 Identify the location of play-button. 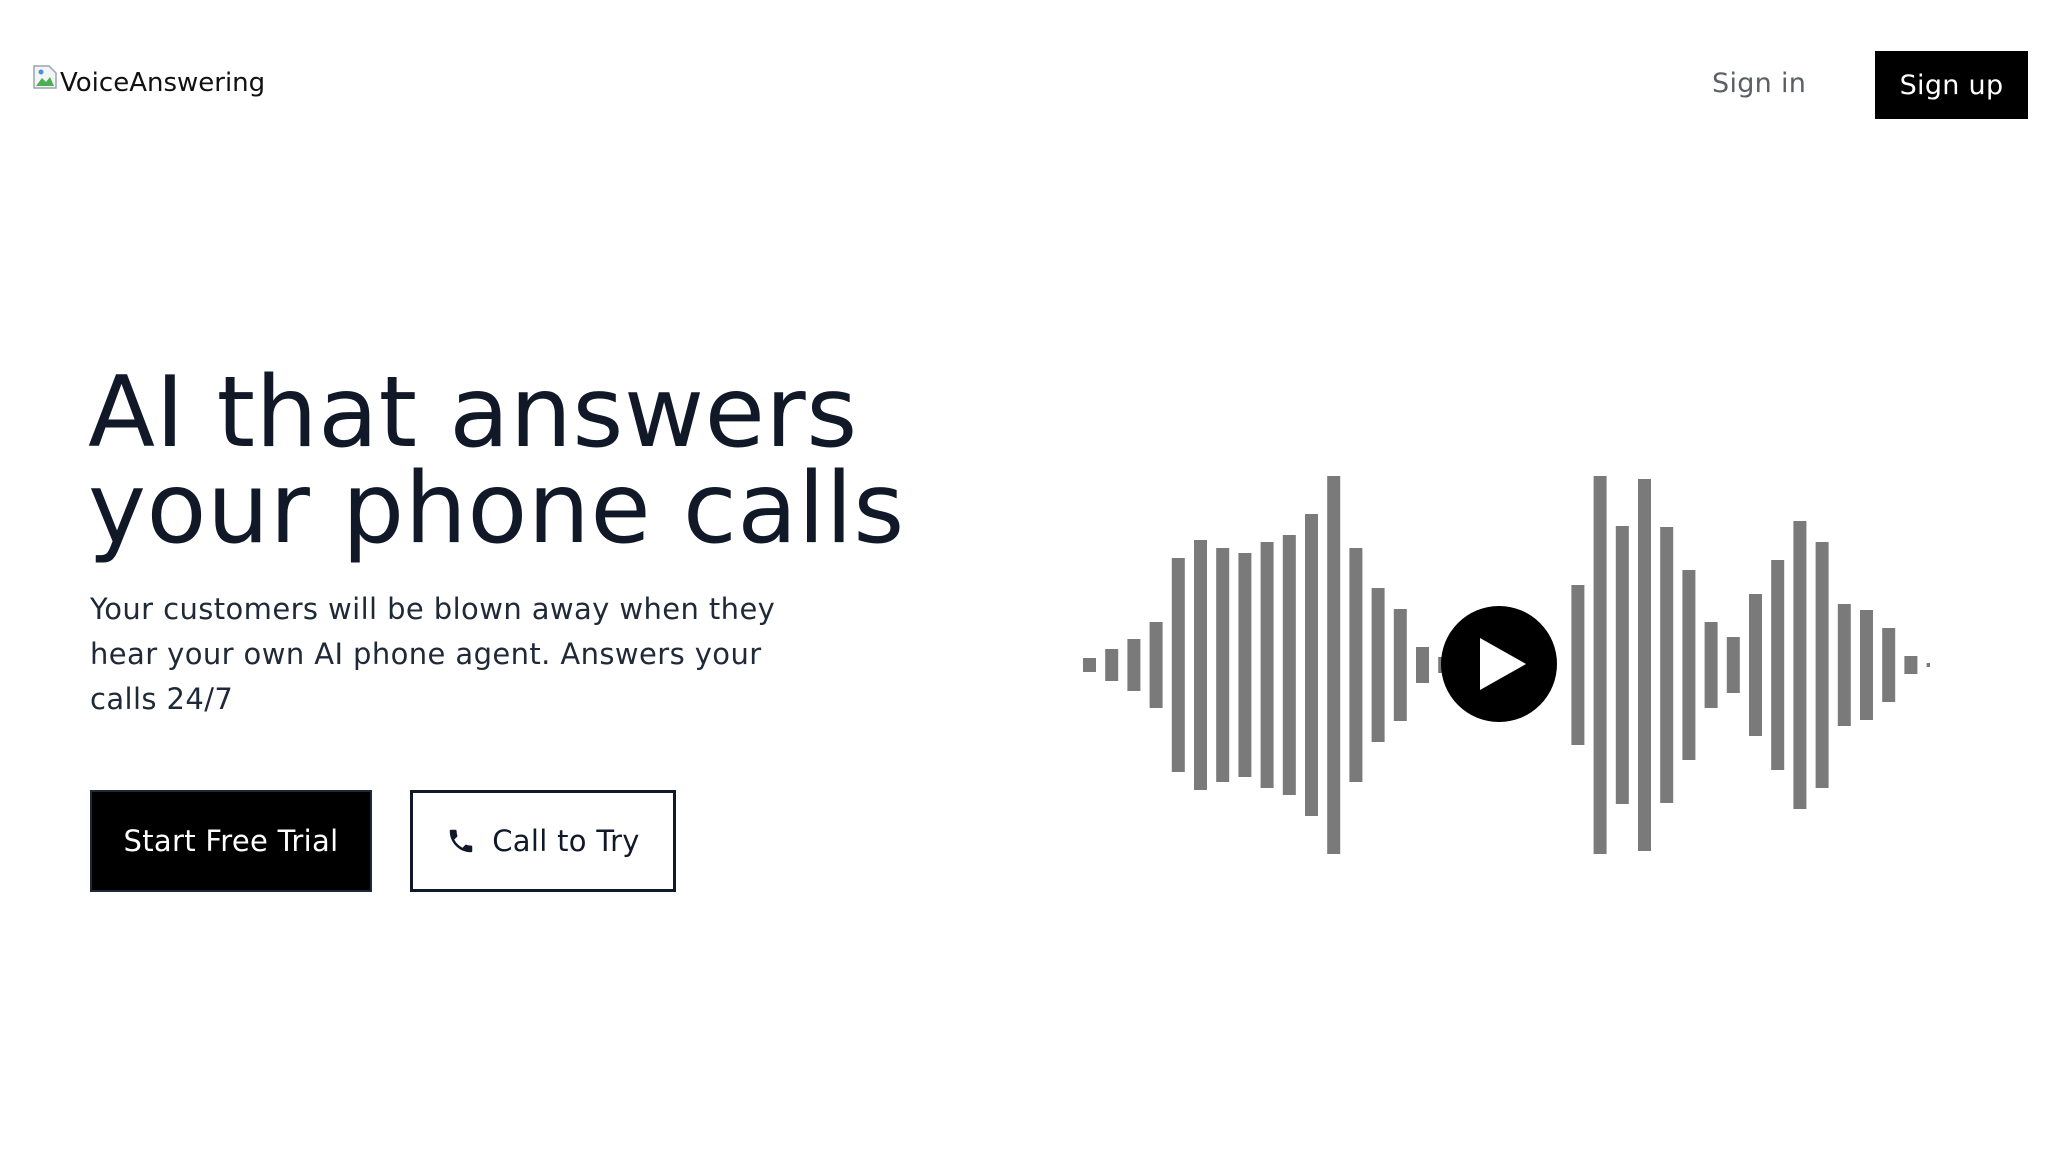
(1499, 664).